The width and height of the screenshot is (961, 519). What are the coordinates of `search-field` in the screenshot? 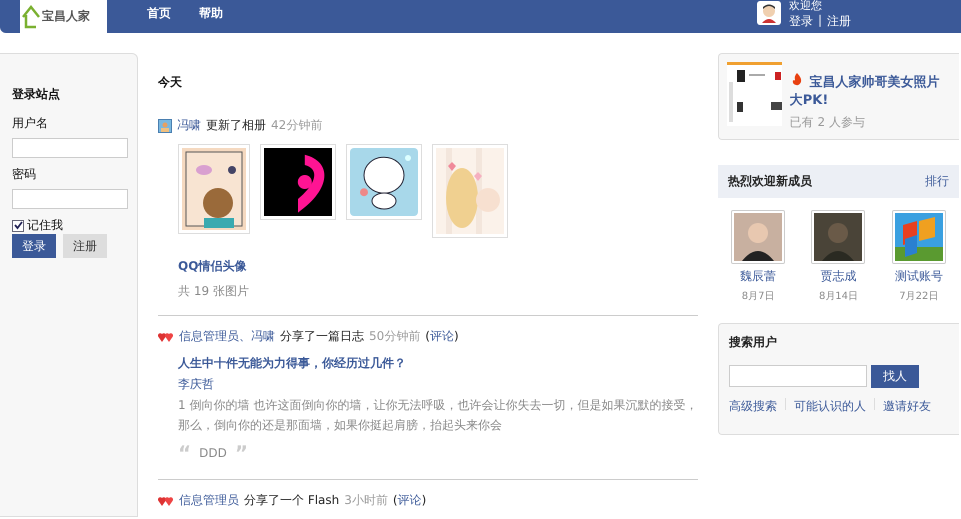 It's located at (798, 376).